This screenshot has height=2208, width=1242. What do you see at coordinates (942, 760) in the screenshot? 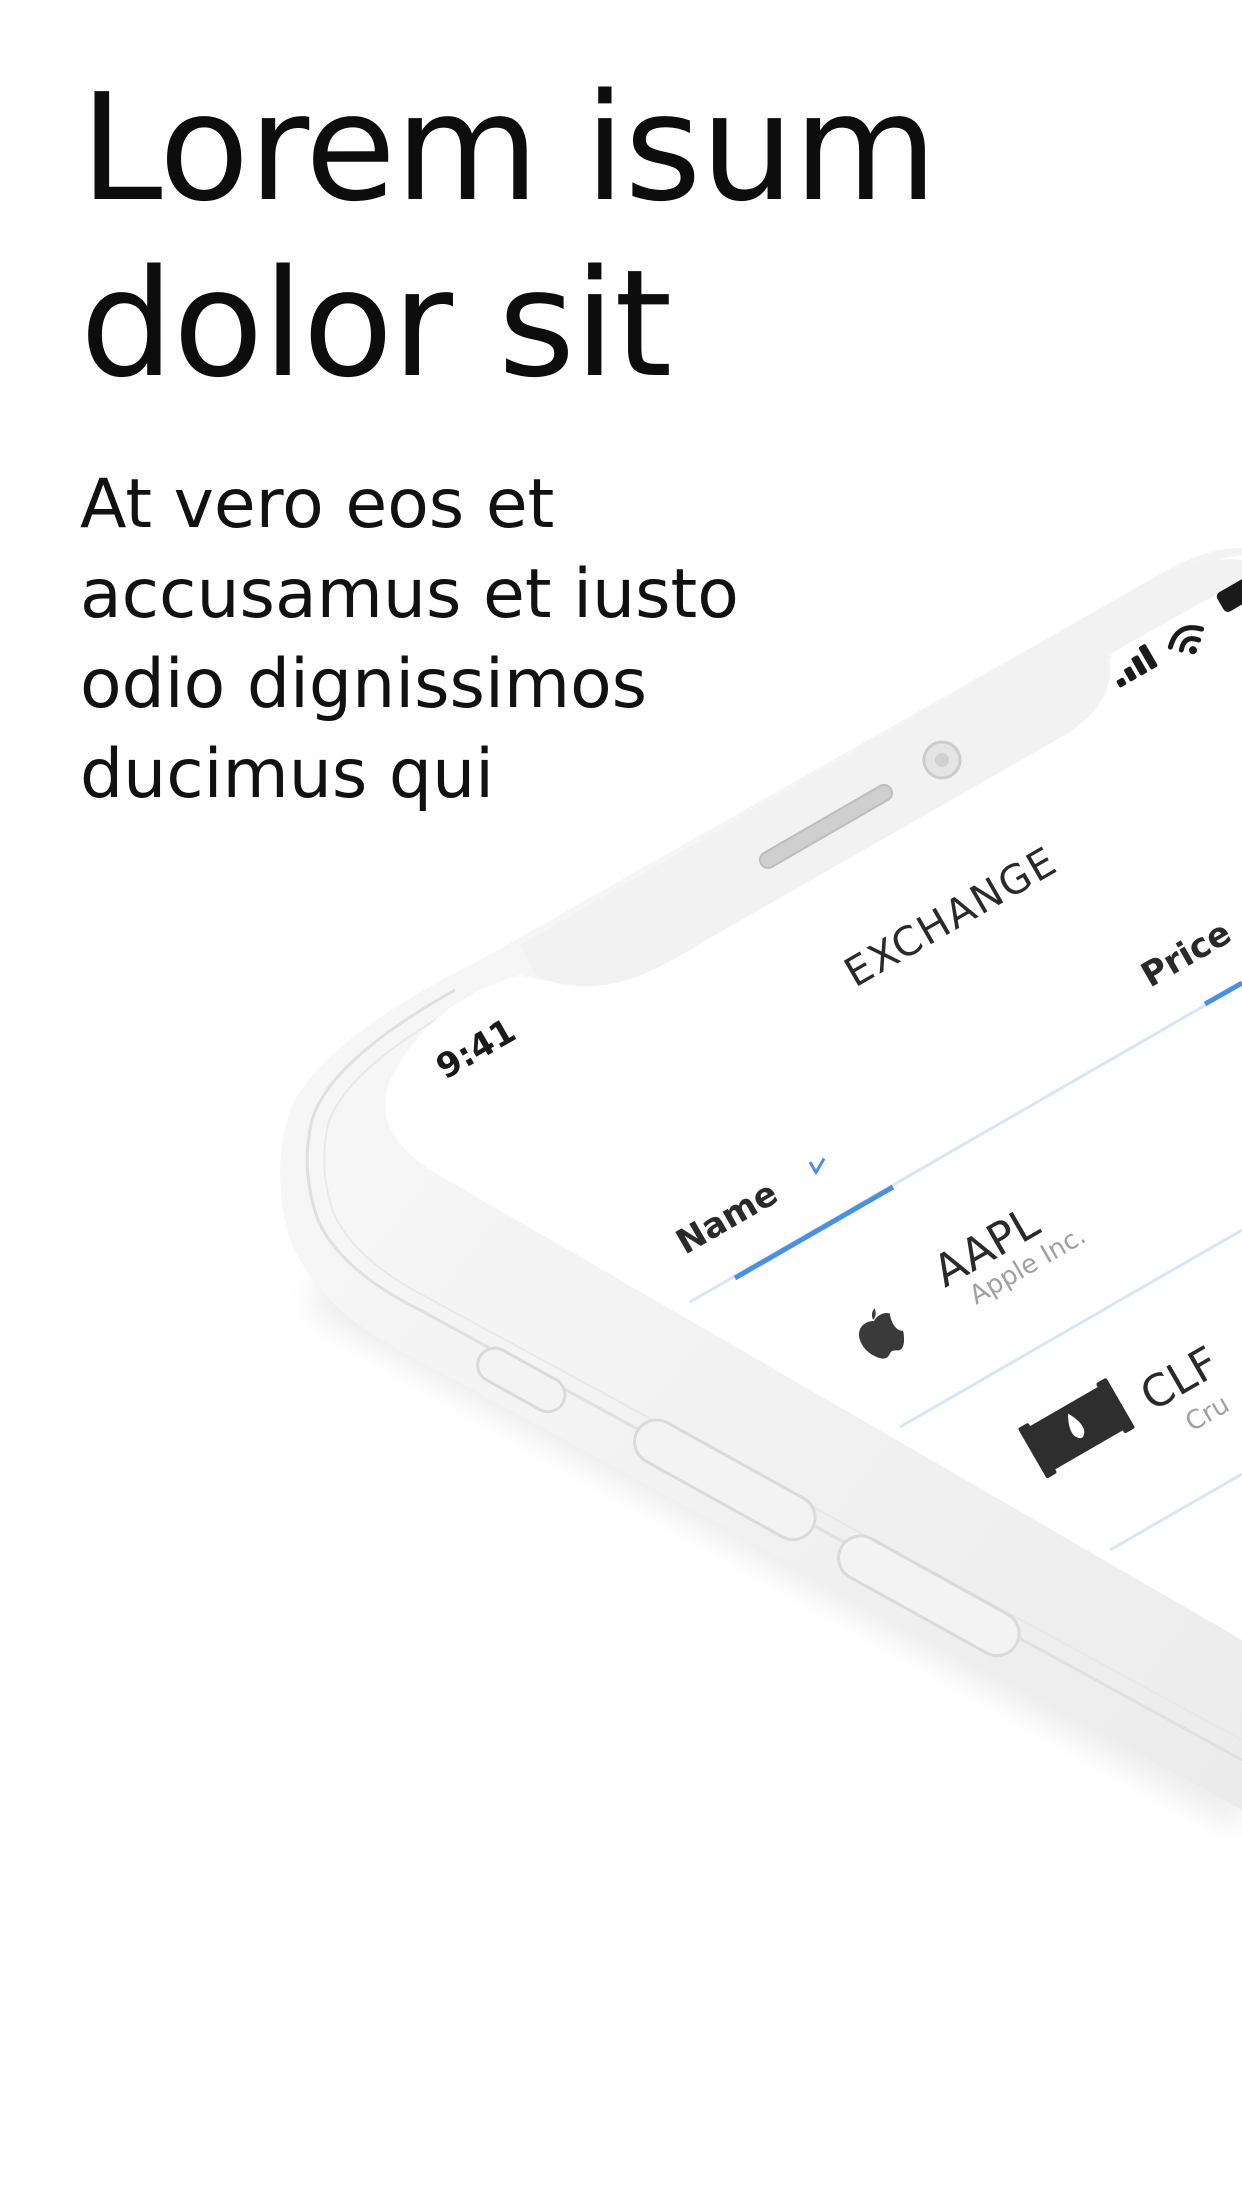
I see `phone-camera-lens` at bounding box center [942, 760].